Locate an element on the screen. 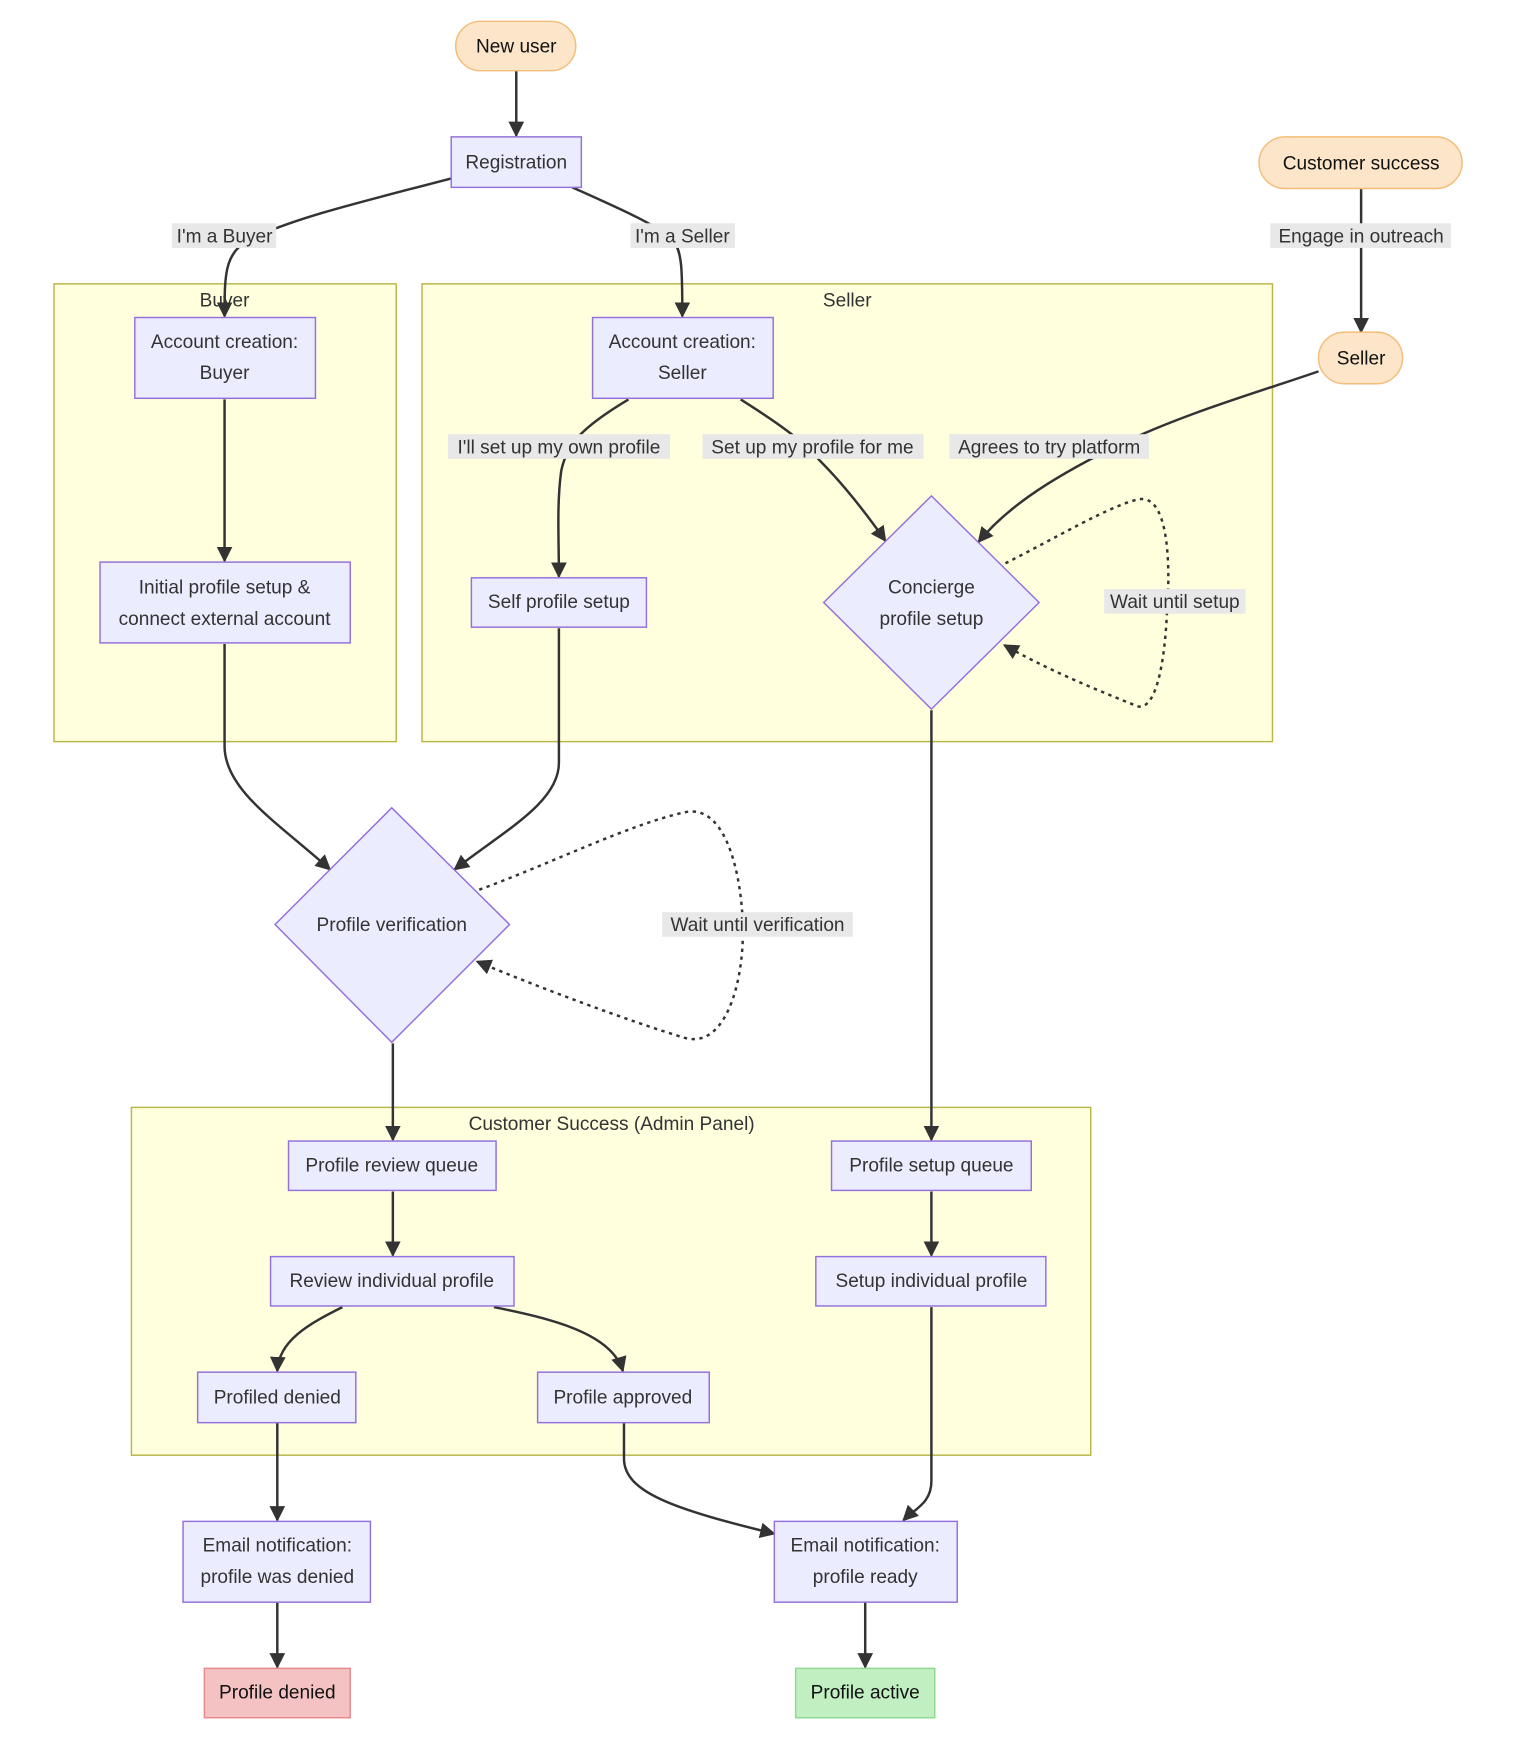  svg-text: Review individual profile is located at coordinates (391, 1281).